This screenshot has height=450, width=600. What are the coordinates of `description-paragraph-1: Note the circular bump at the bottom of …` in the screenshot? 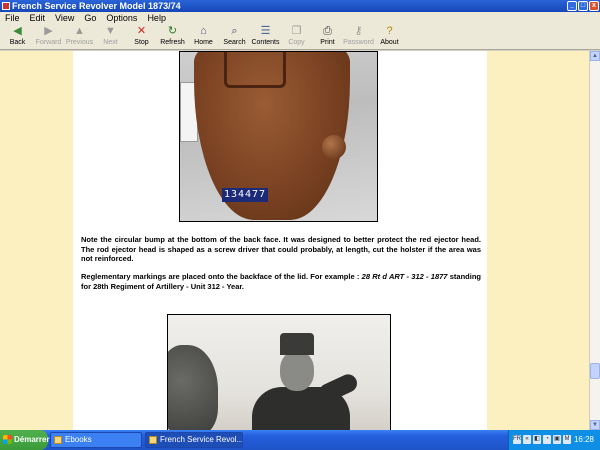 It's located at (281, 249).